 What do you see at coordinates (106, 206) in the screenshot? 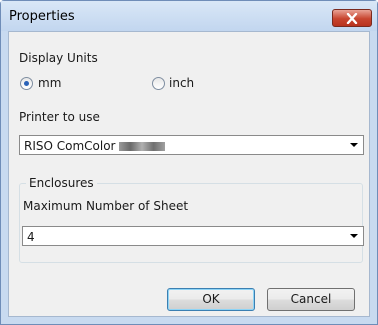
I see `max-sheets-label: Maximum Number of Sheet` at bounding box center [106, 206].